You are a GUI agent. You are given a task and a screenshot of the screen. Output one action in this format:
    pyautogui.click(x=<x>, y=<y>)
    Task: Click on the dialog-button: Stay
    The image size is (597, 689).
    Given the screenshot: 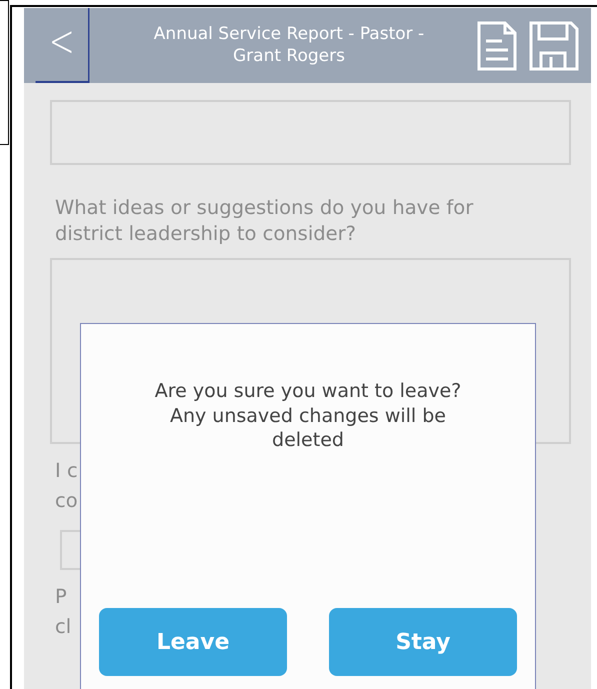 What is the action you would take?
    pyautogui.click(x=423, y=642)
    